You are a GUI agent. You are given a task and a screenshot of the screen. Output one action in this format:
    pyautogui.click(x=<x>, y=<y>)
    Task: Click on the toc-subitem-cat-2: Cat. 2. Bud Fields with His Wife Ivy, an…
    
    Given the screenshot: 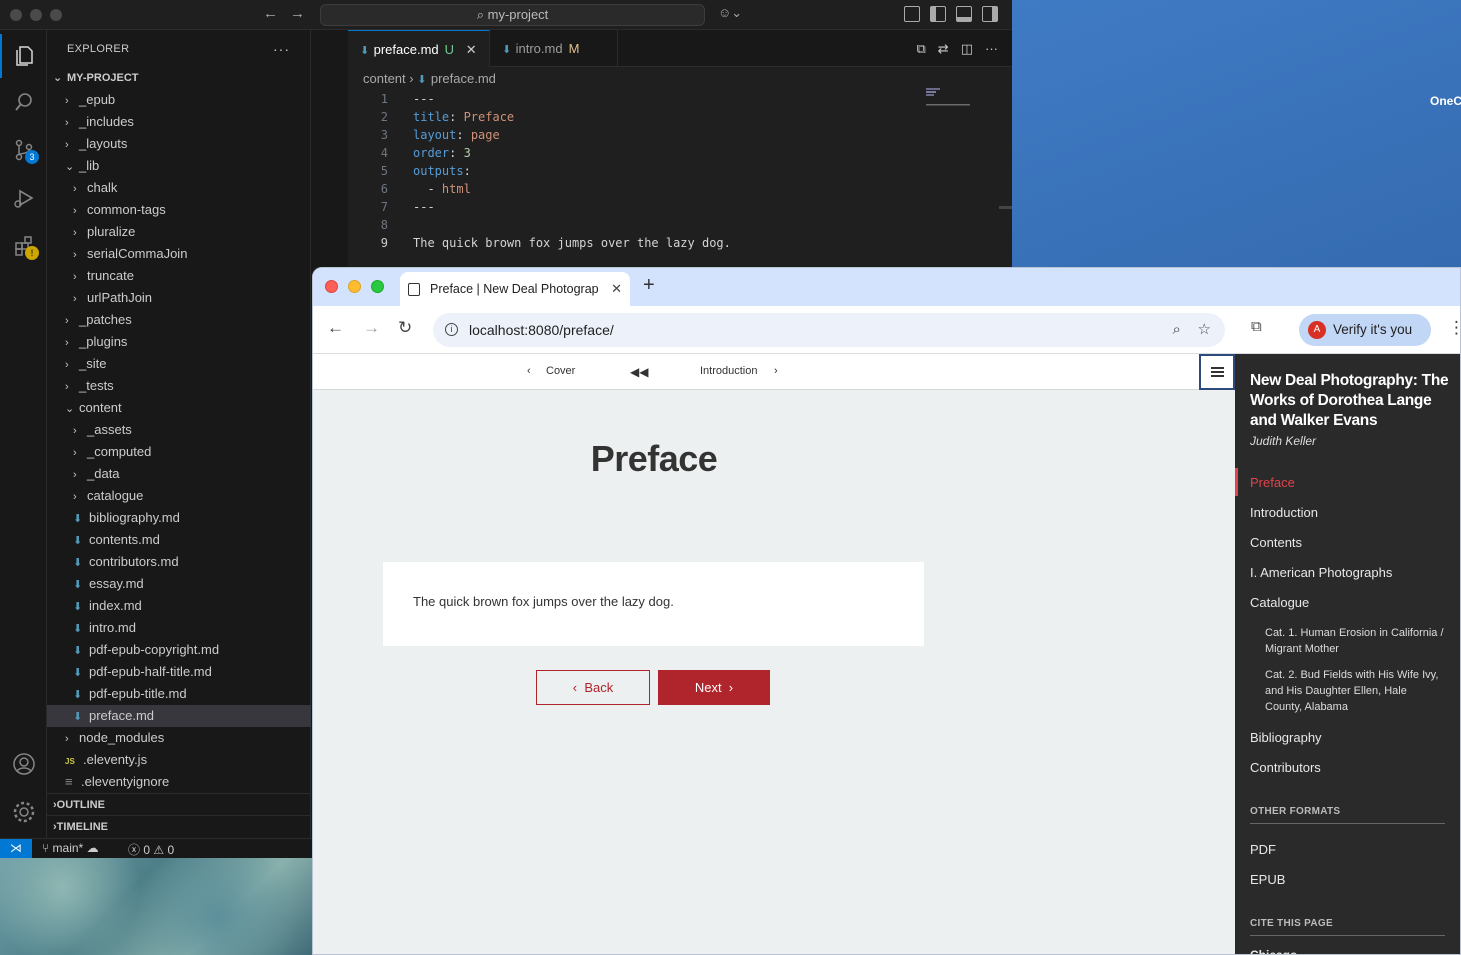 What is the action you would take?
    pyautogui.click(x=1355, y=691)
    